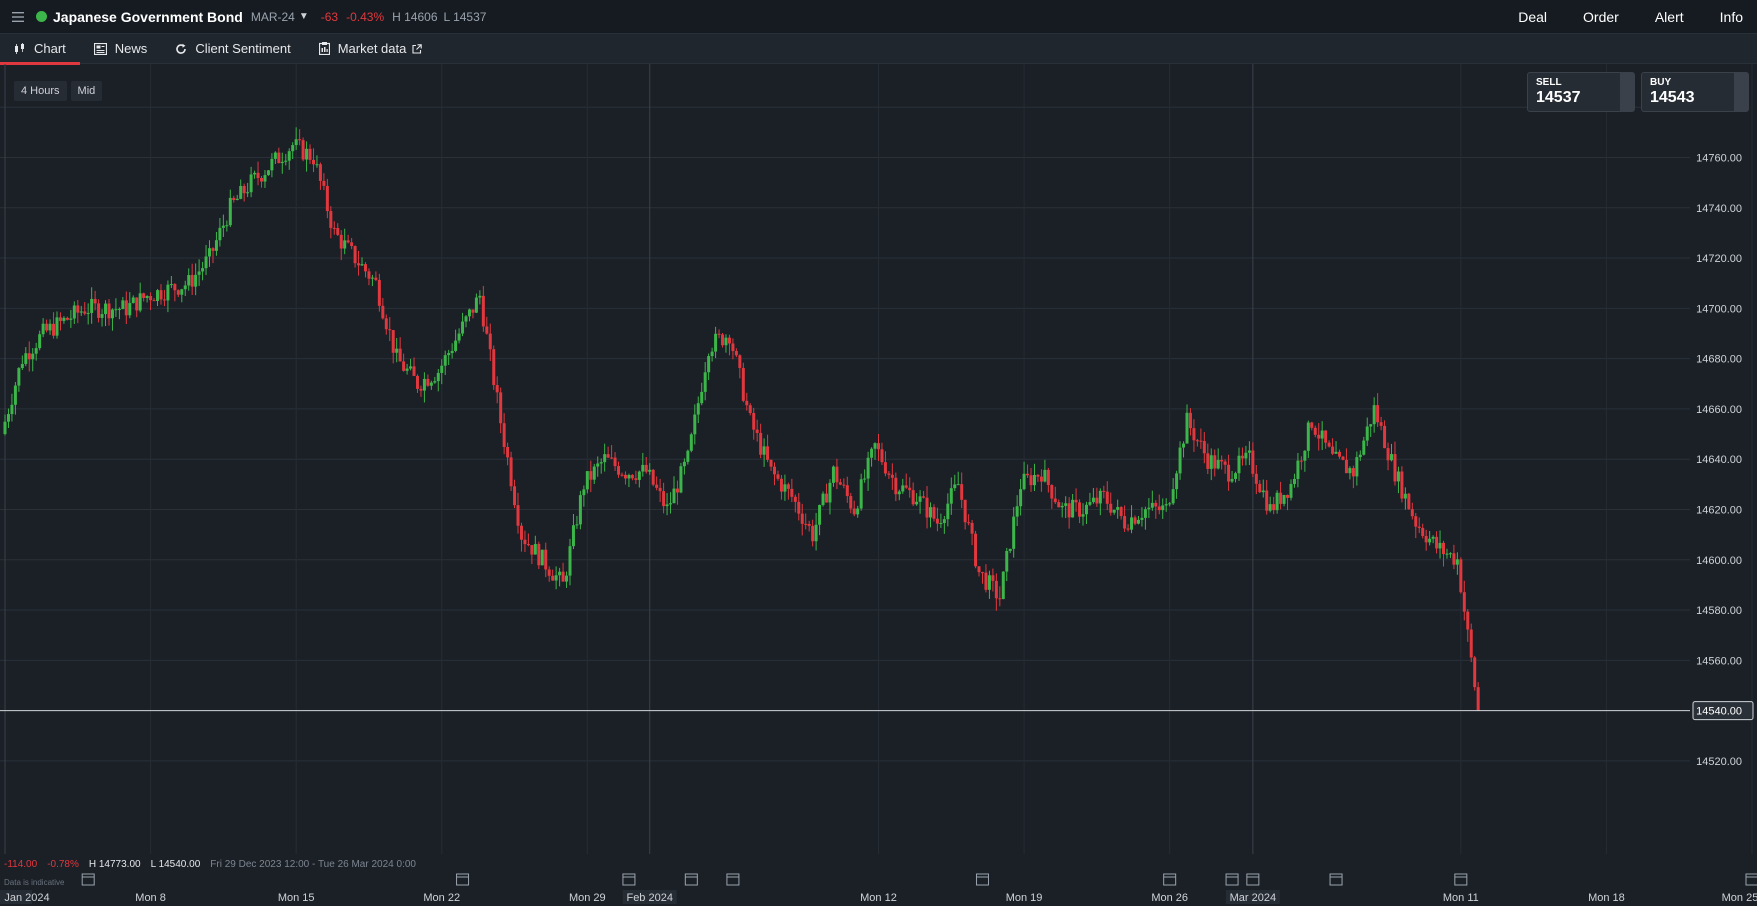  I want to click on market-open-status-icon, so click(41, 16).